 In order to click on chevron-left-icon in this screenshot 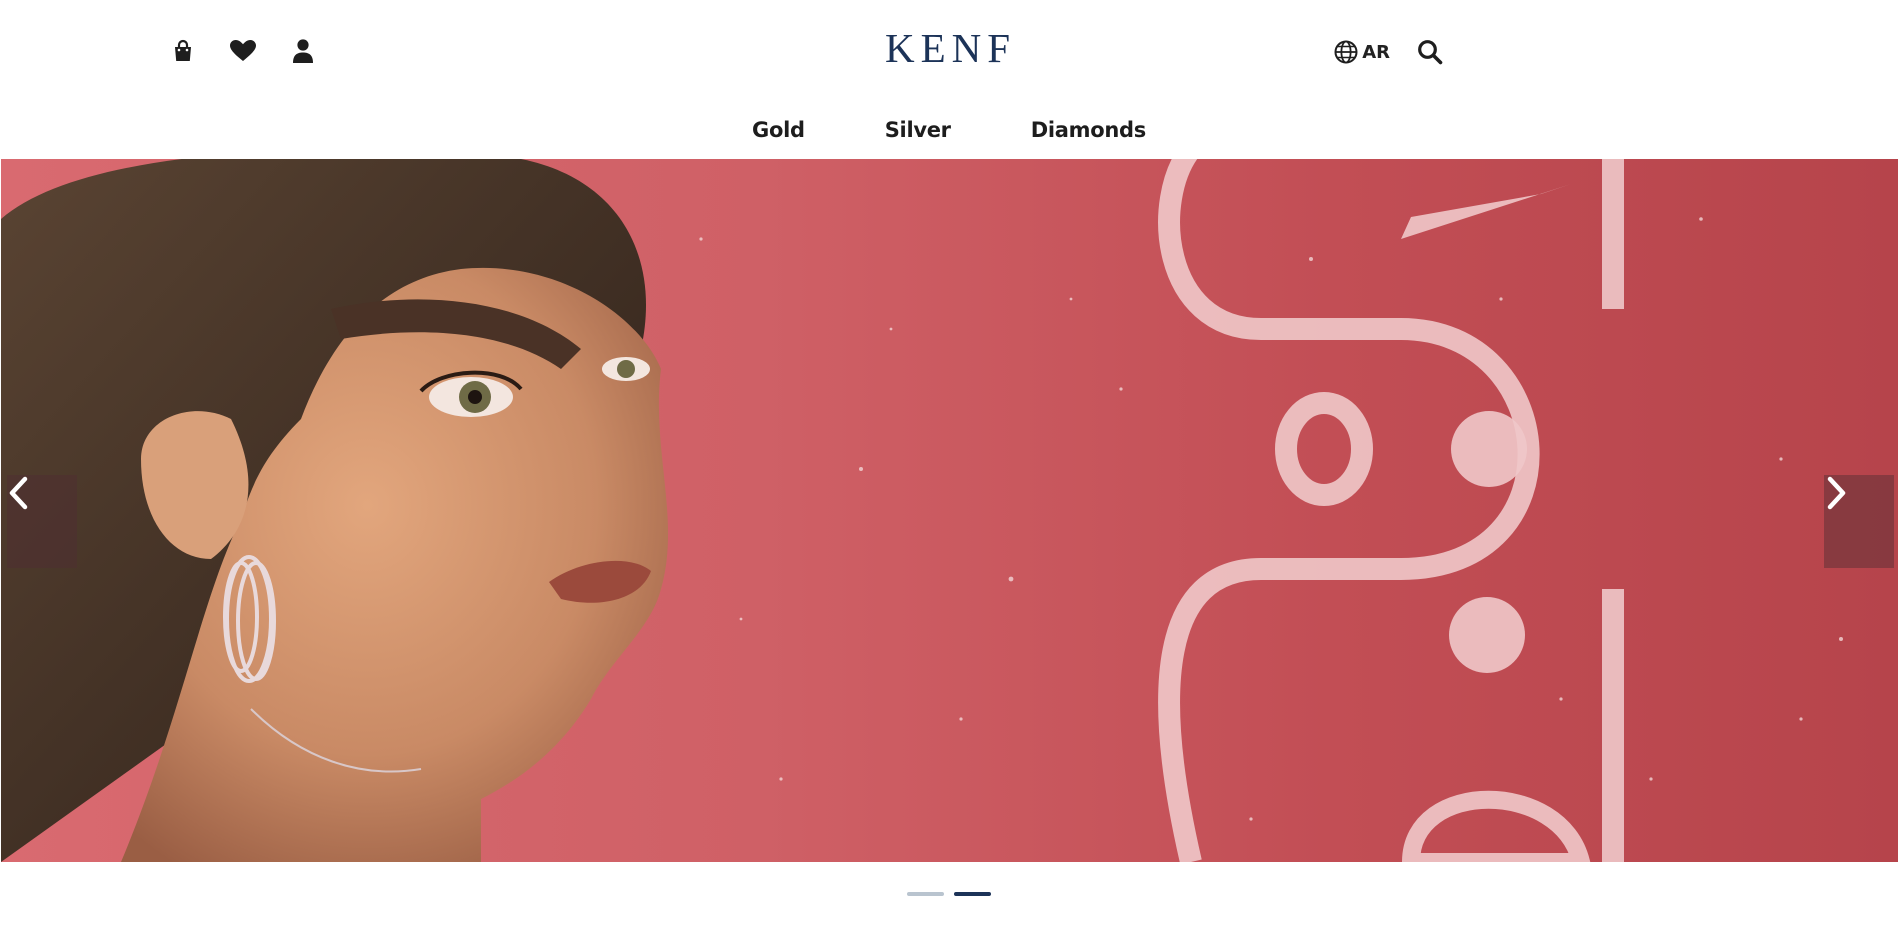, I will do `click(18, 493)`.